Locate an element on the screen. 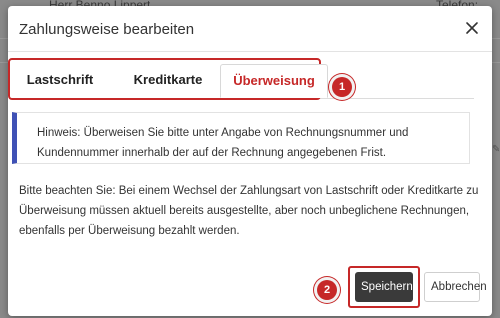 The image size is (500, 318). dialog-header: Zahlungsweise bearbeiten is located at coordinates (250, 29).